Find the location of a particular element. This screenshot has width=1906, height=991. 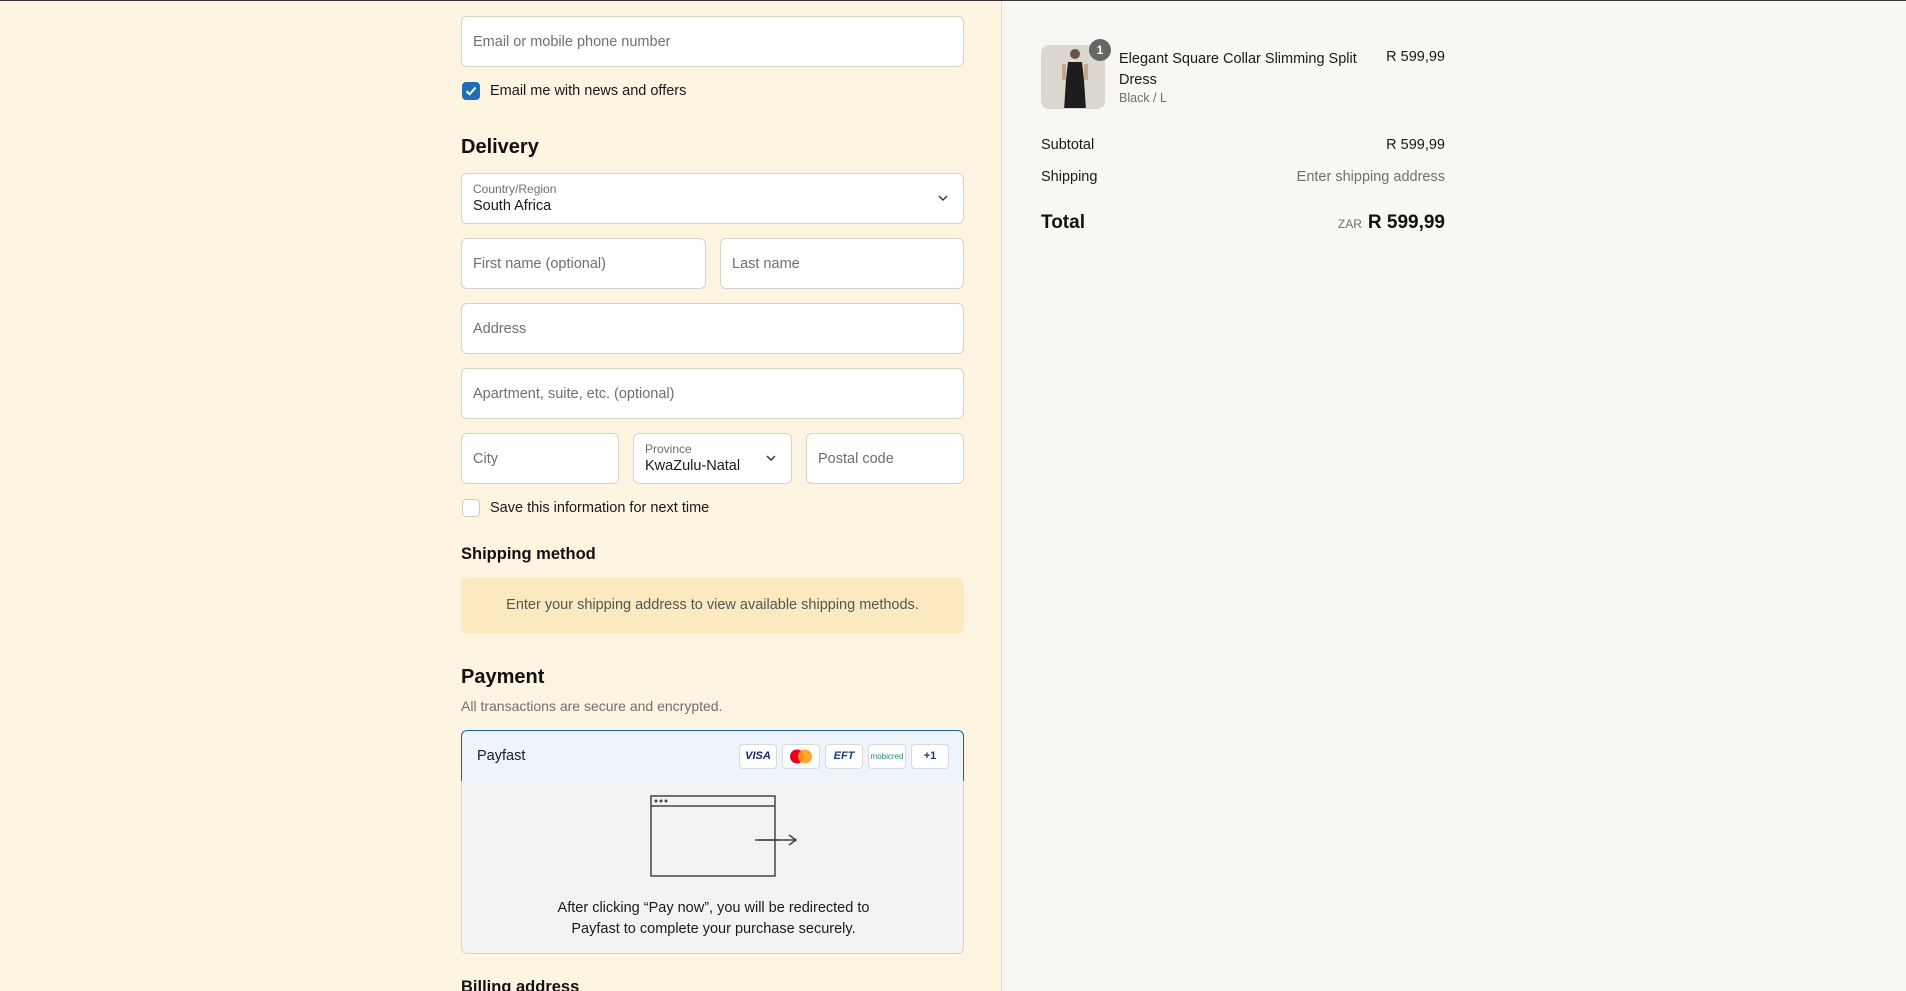

total-amount: ZAR R 599,99 is located at coordinates (1391, 223).